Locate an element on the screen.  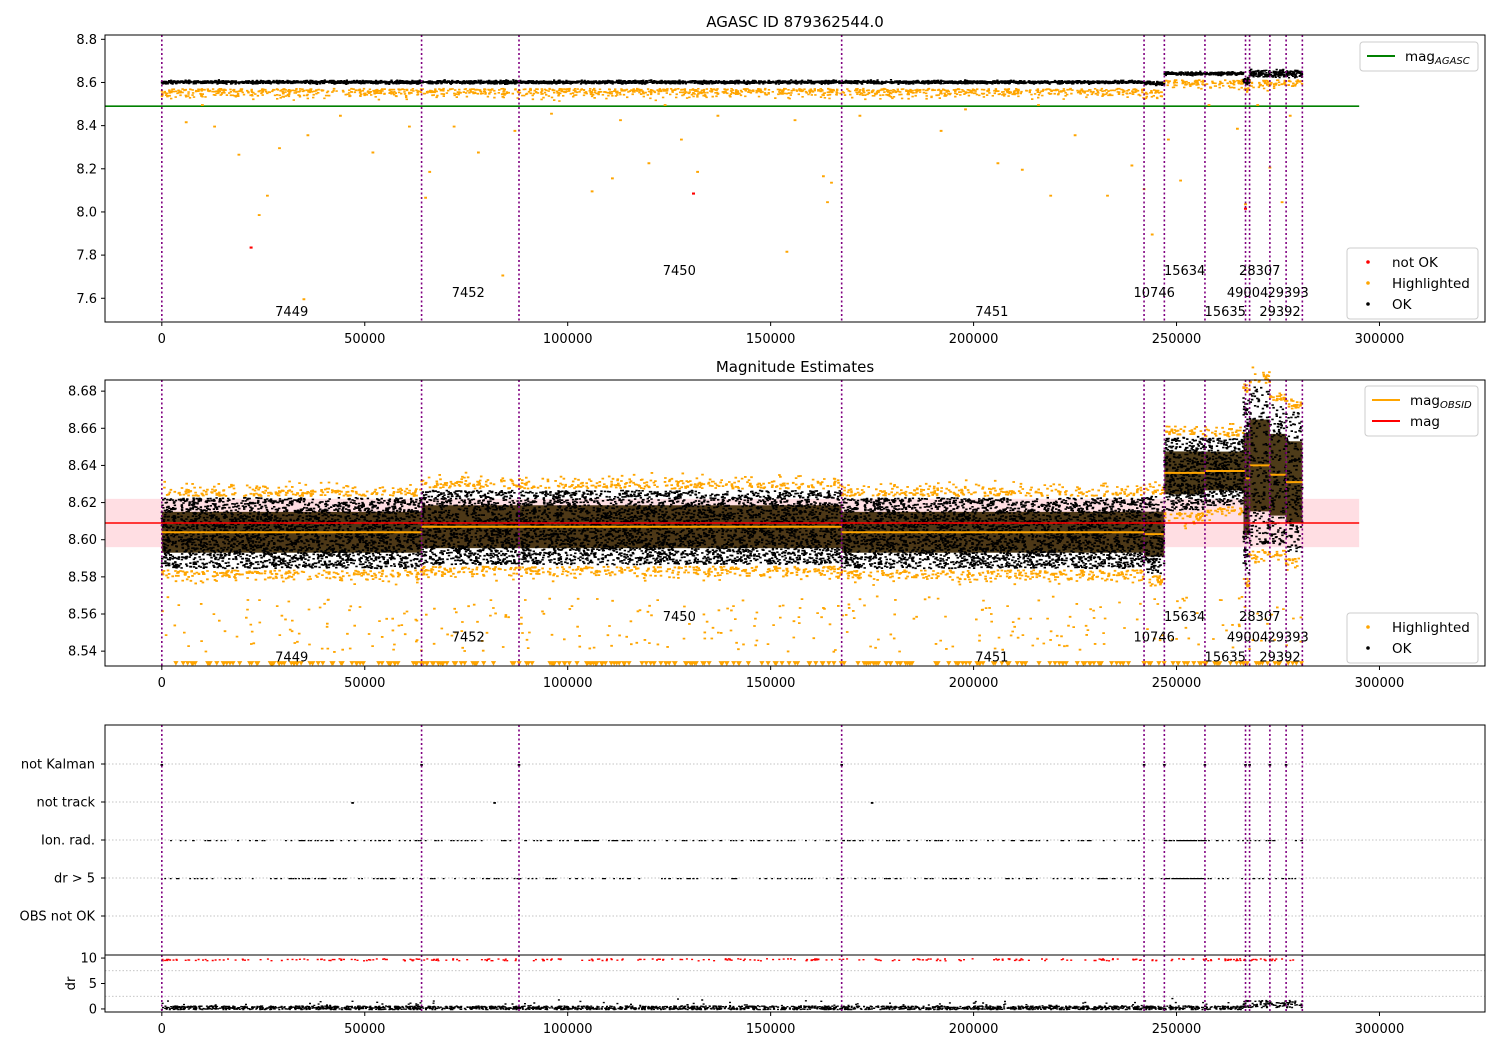
y-tick-label: 5 is located at coordinates (93, 984).